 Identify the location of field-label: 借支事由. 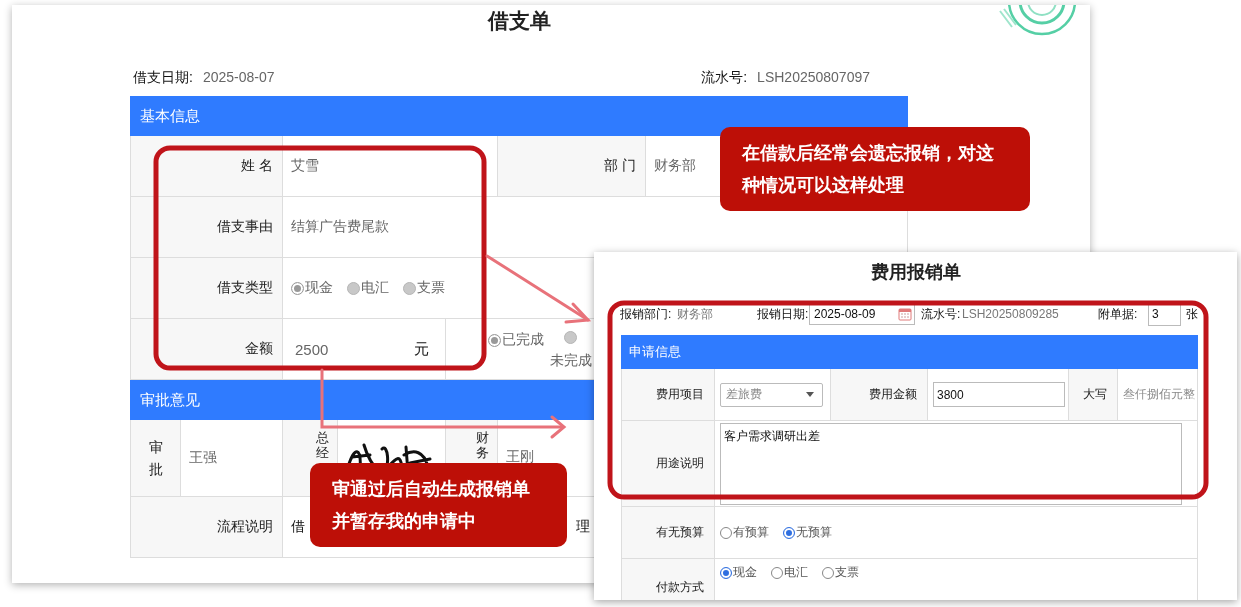
(207, 227).